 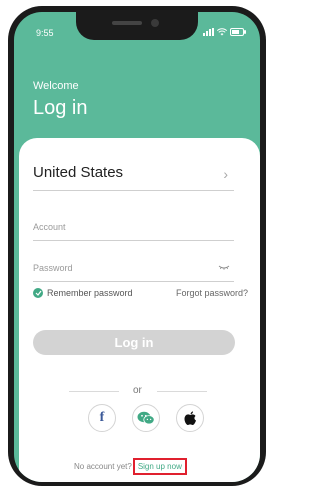 What do you see at coordinates (238, 32) in the screenshot?
I see `battery-icon` at bounding box center [238, 32].